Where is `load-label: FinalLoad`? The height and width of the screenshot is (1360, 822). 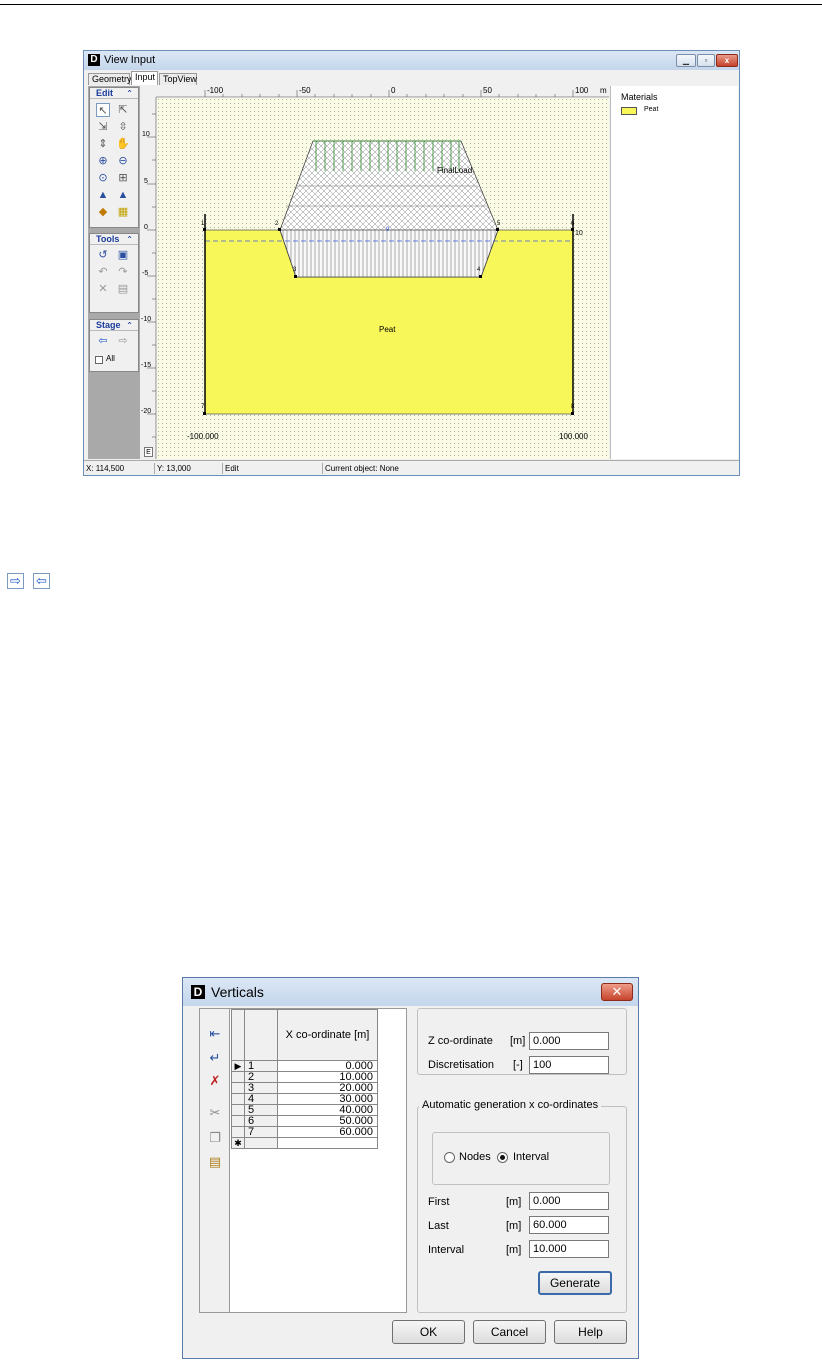
load-label: FinalLoad is located at coordinates (455, 170).